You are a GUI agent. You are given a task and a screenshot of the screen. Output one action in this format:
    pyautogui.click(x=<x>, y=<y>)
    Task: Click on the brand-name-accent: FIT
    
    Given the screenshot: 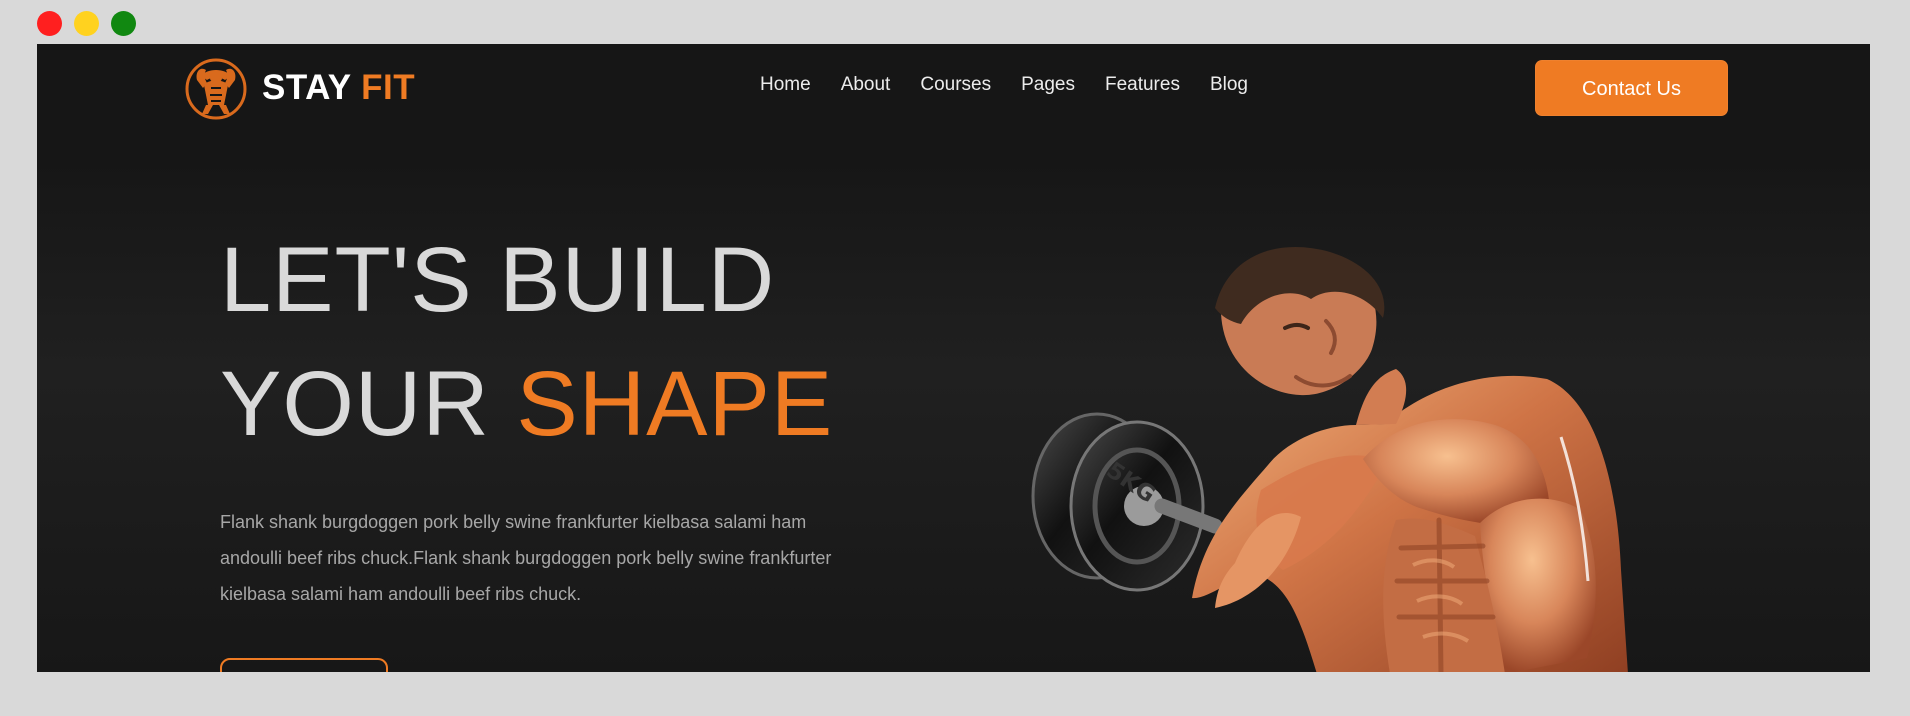 What is the action you would take?
    pyautogui.click(x=388, y=87)
    